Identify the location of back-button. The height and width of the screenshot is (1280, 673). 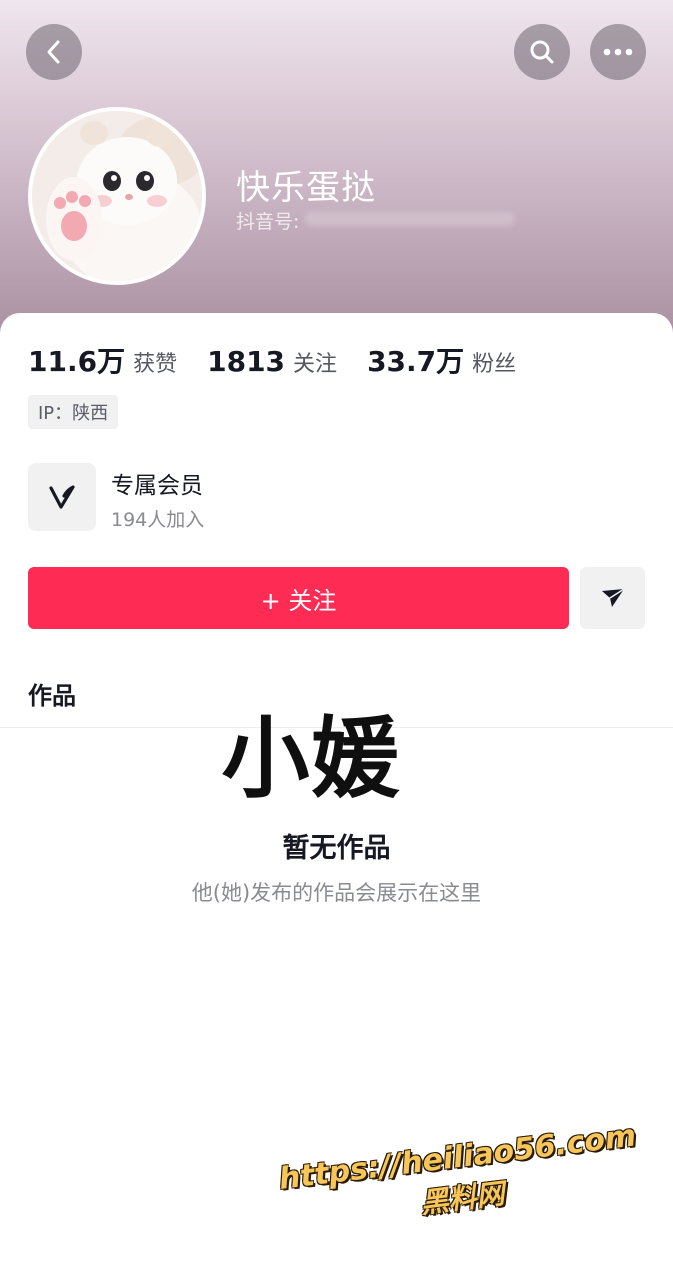
(54, 52).